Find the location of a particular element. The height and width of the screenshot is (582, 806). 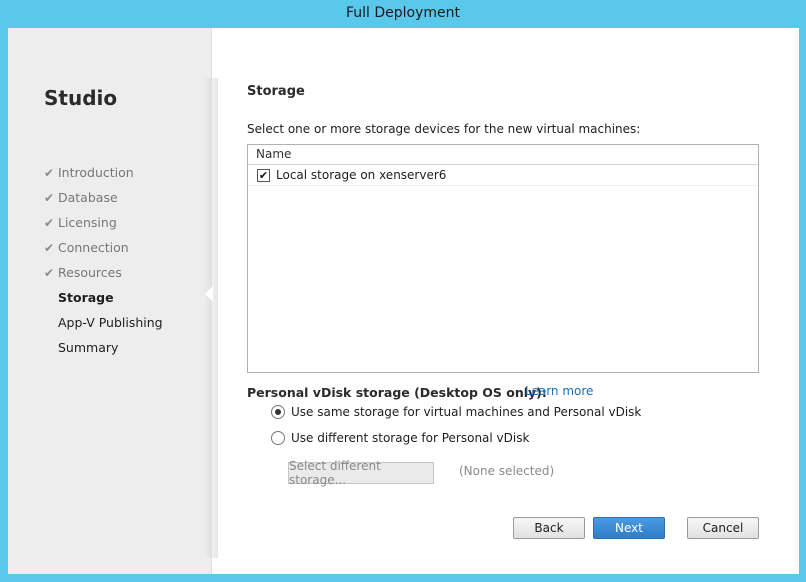

storage-label: Local storage on xenserver6 is located at coordinates (361, 175).